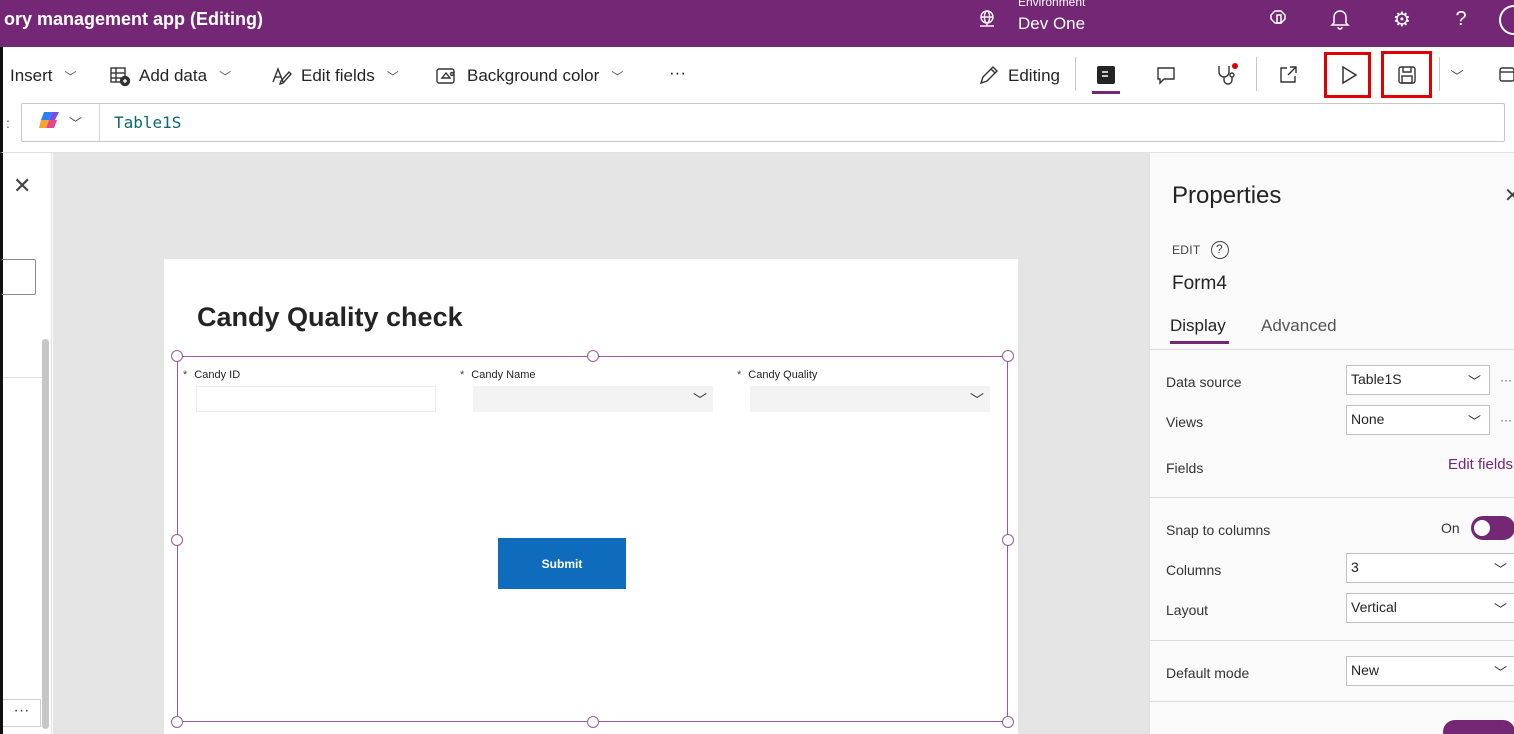 The height and width of the screenshot is (734, 1514). Describe the element at coordinates (1492, 528) in the screenshot. I see `snap-to-columns-toggle` at that location.